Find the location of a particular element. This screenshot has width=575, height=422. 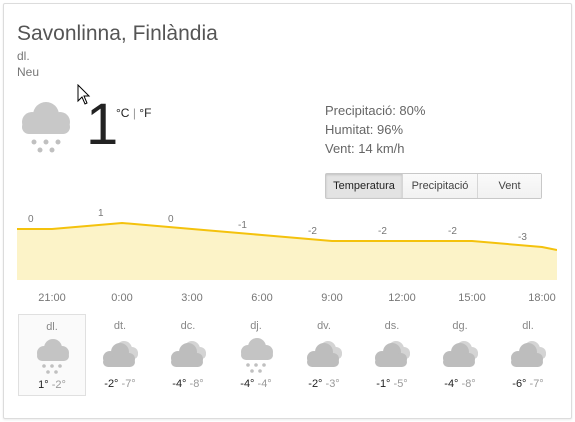

time-tick-label: 12:00 is located at coordinates (402, 298).